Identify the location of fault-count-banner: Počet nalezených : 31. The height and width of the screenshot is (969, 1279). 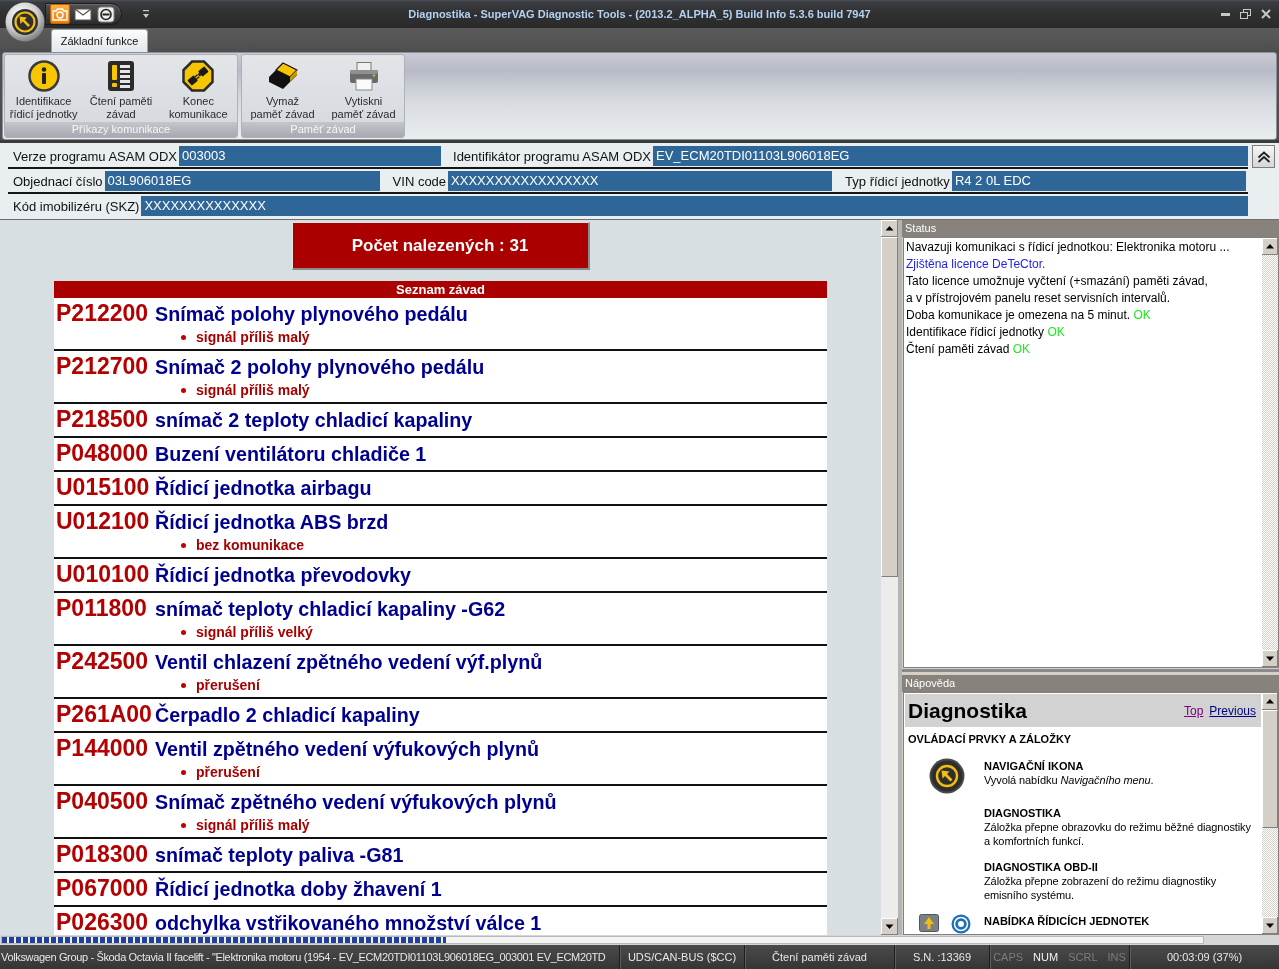
(440, 246).